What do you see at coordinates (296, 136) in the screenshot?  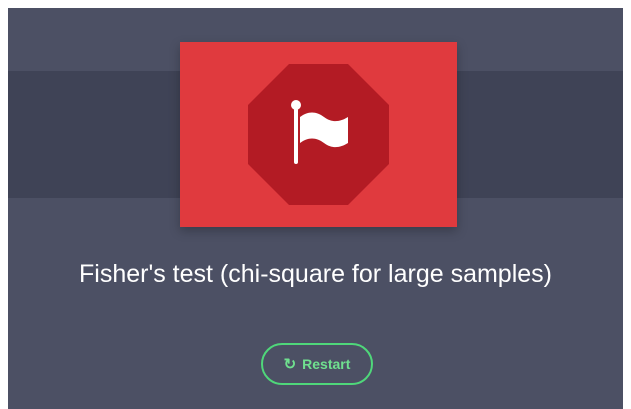 I see `flag-pole` at bounding box center [296, 136].